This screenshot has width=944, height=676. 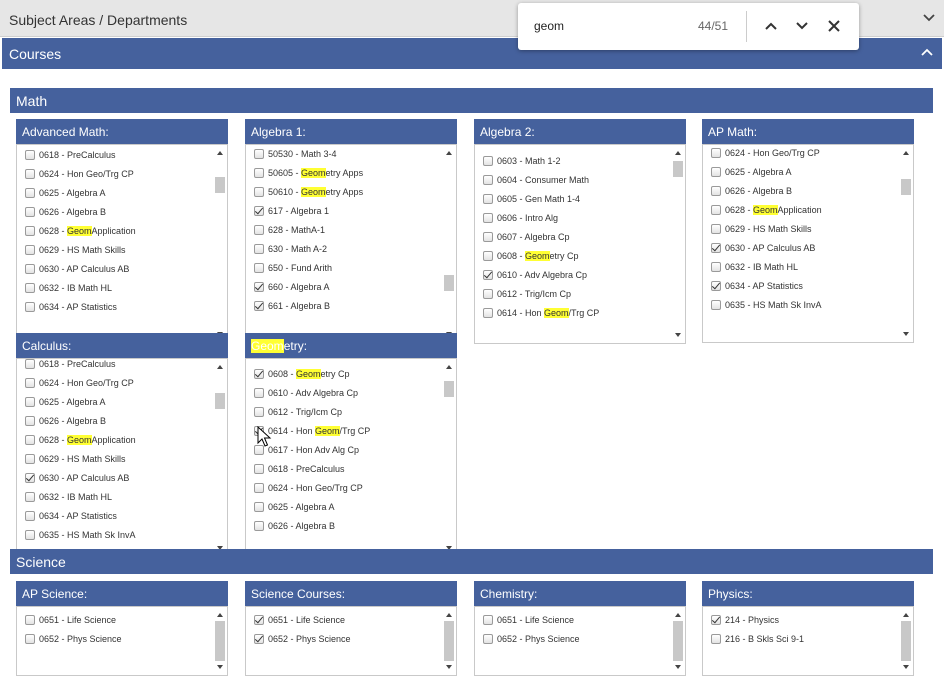 What do you see at coordinates (347, 305) in the screenshot?
I see `course-item: 661 - Algebra B` at bounding box center [347, 305].